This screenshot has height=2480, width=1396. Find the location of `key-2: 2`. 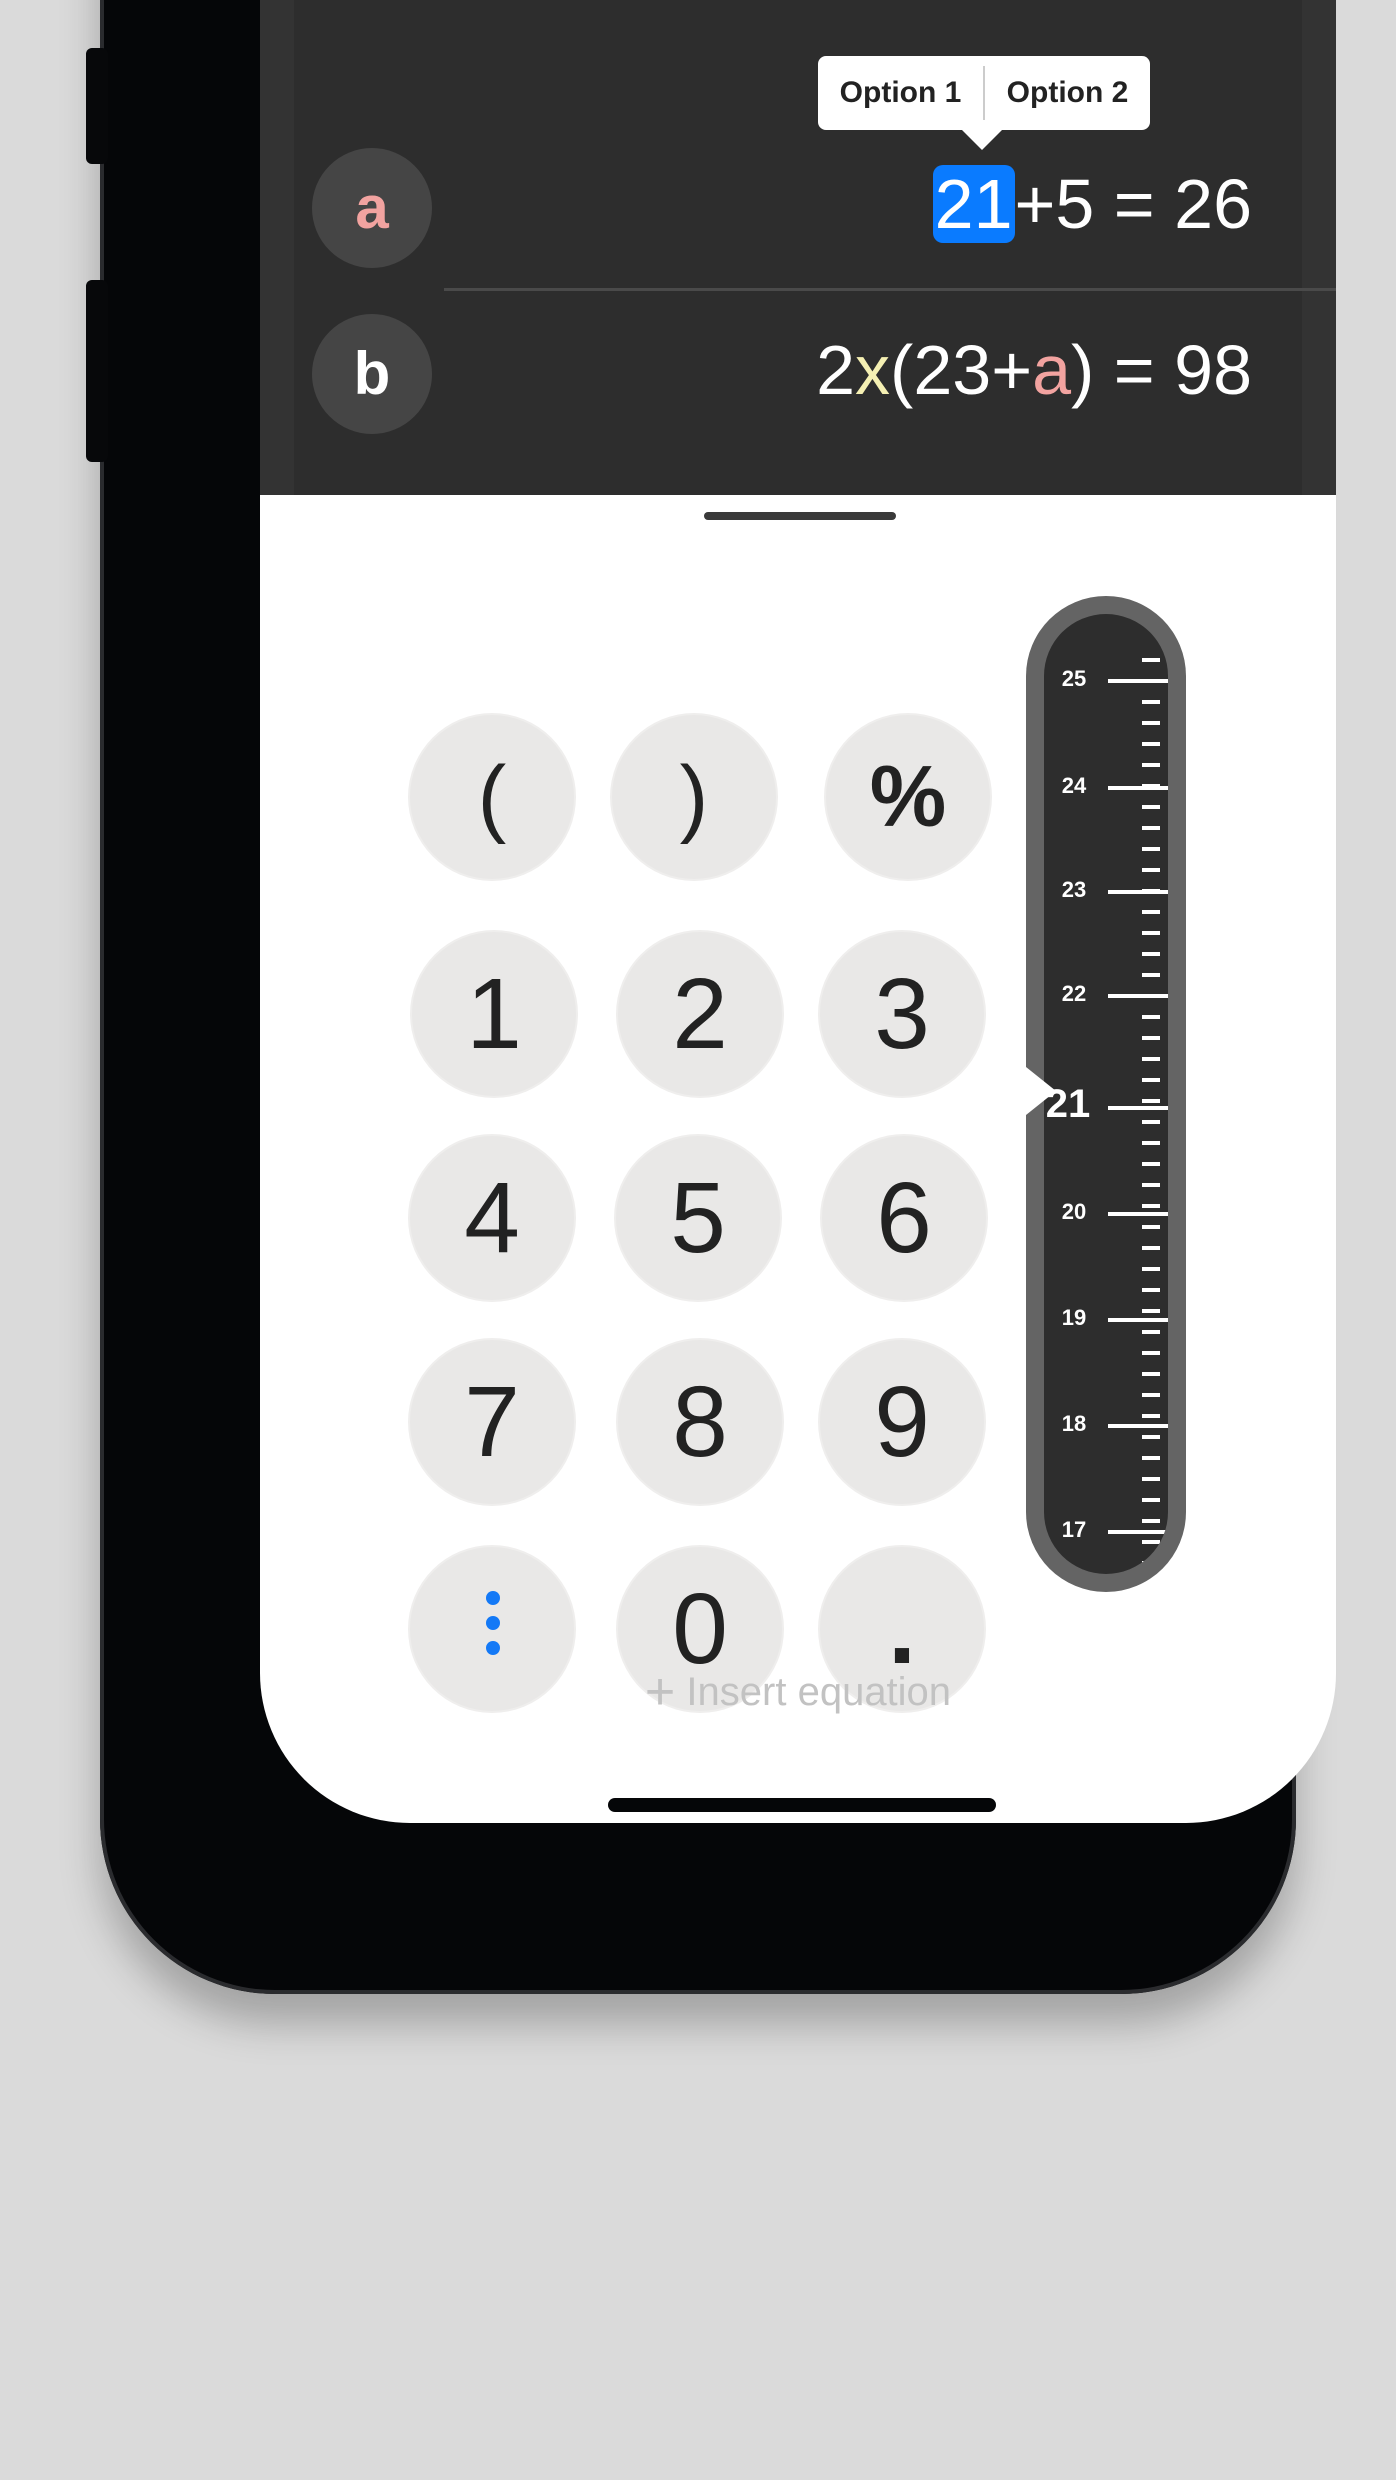

key-2: 2 is located at coordinates (700, 1014).